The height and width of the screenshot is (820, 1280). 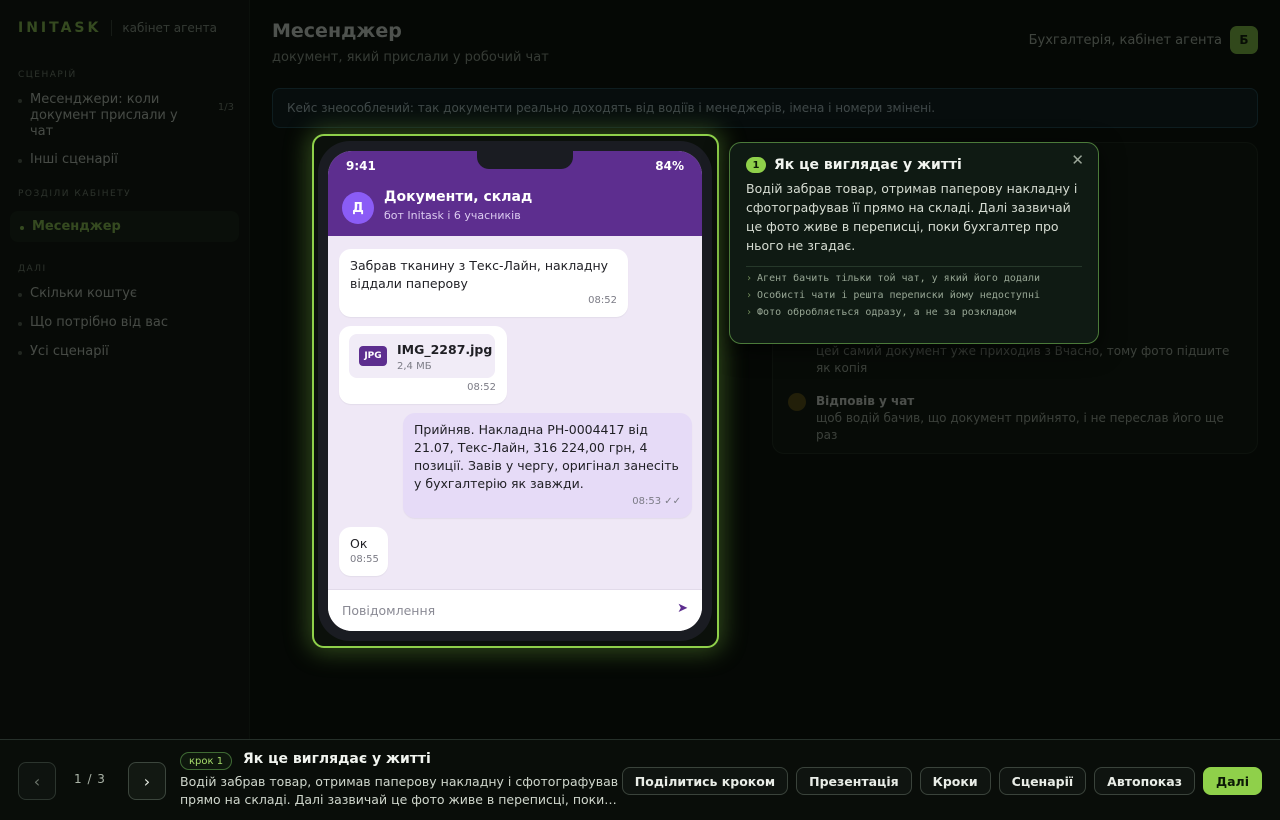 What do you see at coordinates (1144, 781) in the screenshot?
I see `autoplay-button: Автопоказ` at bounding box center [1144, 781].